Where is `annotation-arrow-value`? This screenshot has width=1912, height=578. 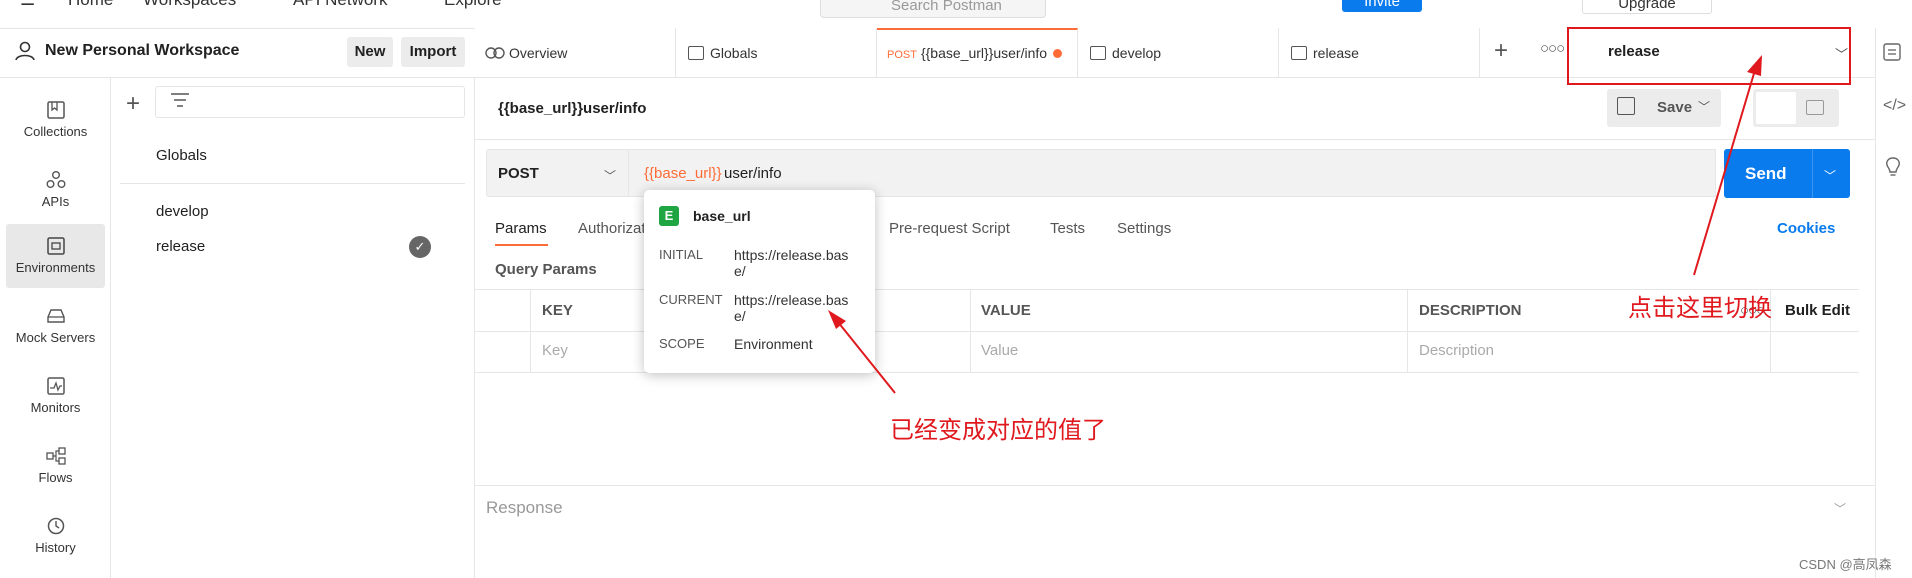
annotation-arrow-value is located at coordinates (866, 357).